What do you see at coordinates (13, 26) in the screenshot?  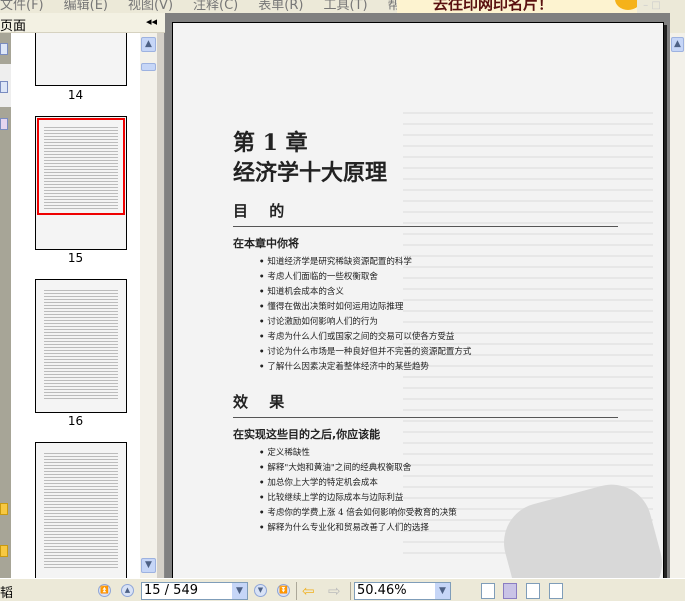 I see `panel-title: 页面` at bounding box center [13, 26].